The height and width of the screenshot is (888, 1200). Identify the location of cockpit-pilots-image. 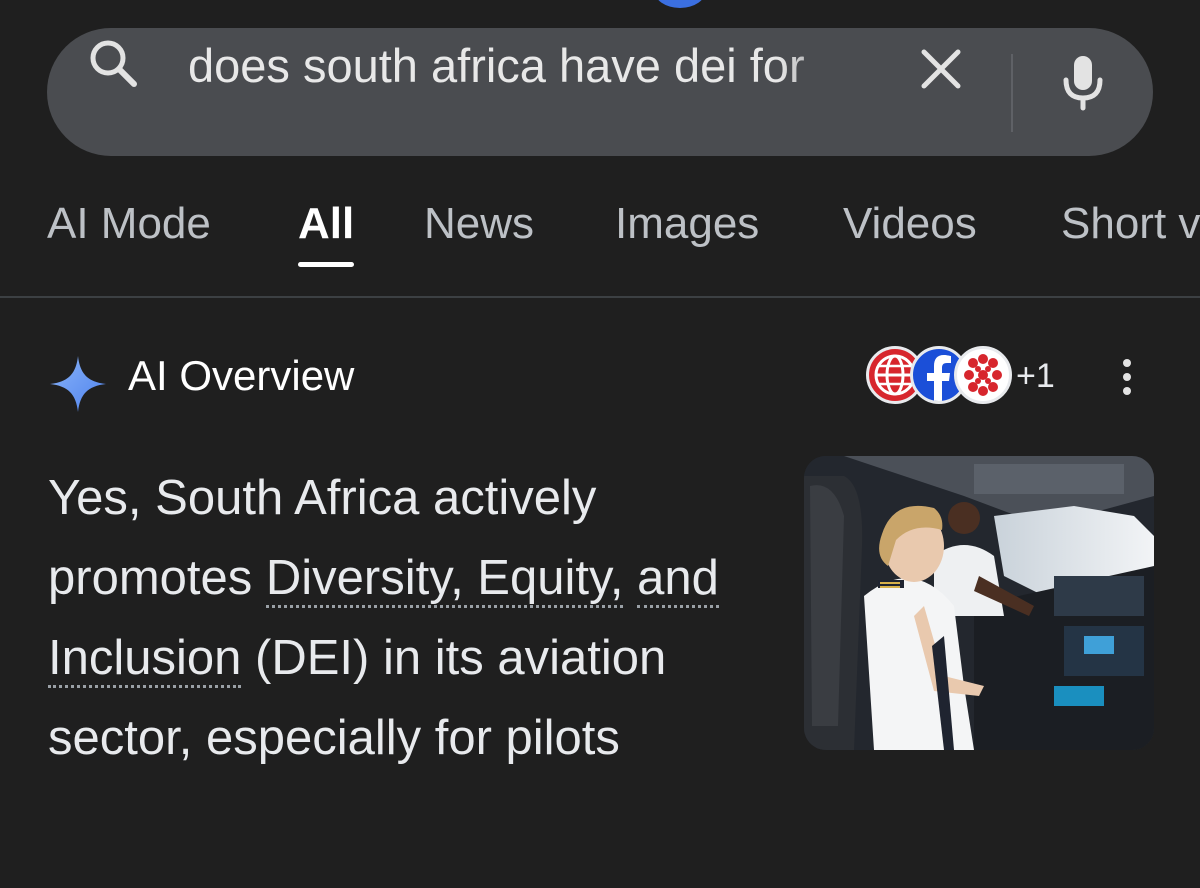
(979, 603).